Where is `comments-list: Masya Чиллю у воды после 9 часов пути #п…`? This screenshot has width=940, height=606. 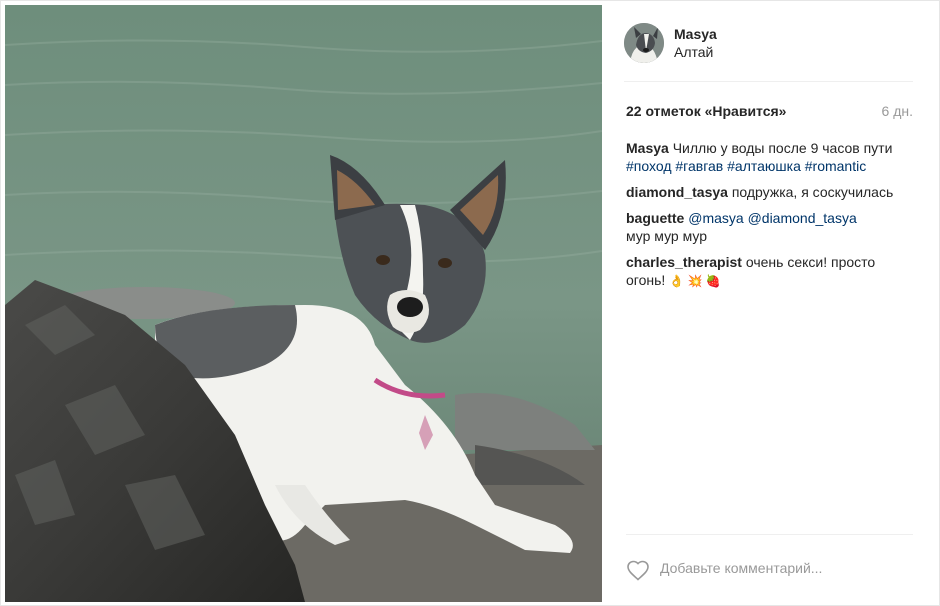
comments-list: Masya Чиллю у воды после 9 часов пути #п… is located at coordinates (768, 218).